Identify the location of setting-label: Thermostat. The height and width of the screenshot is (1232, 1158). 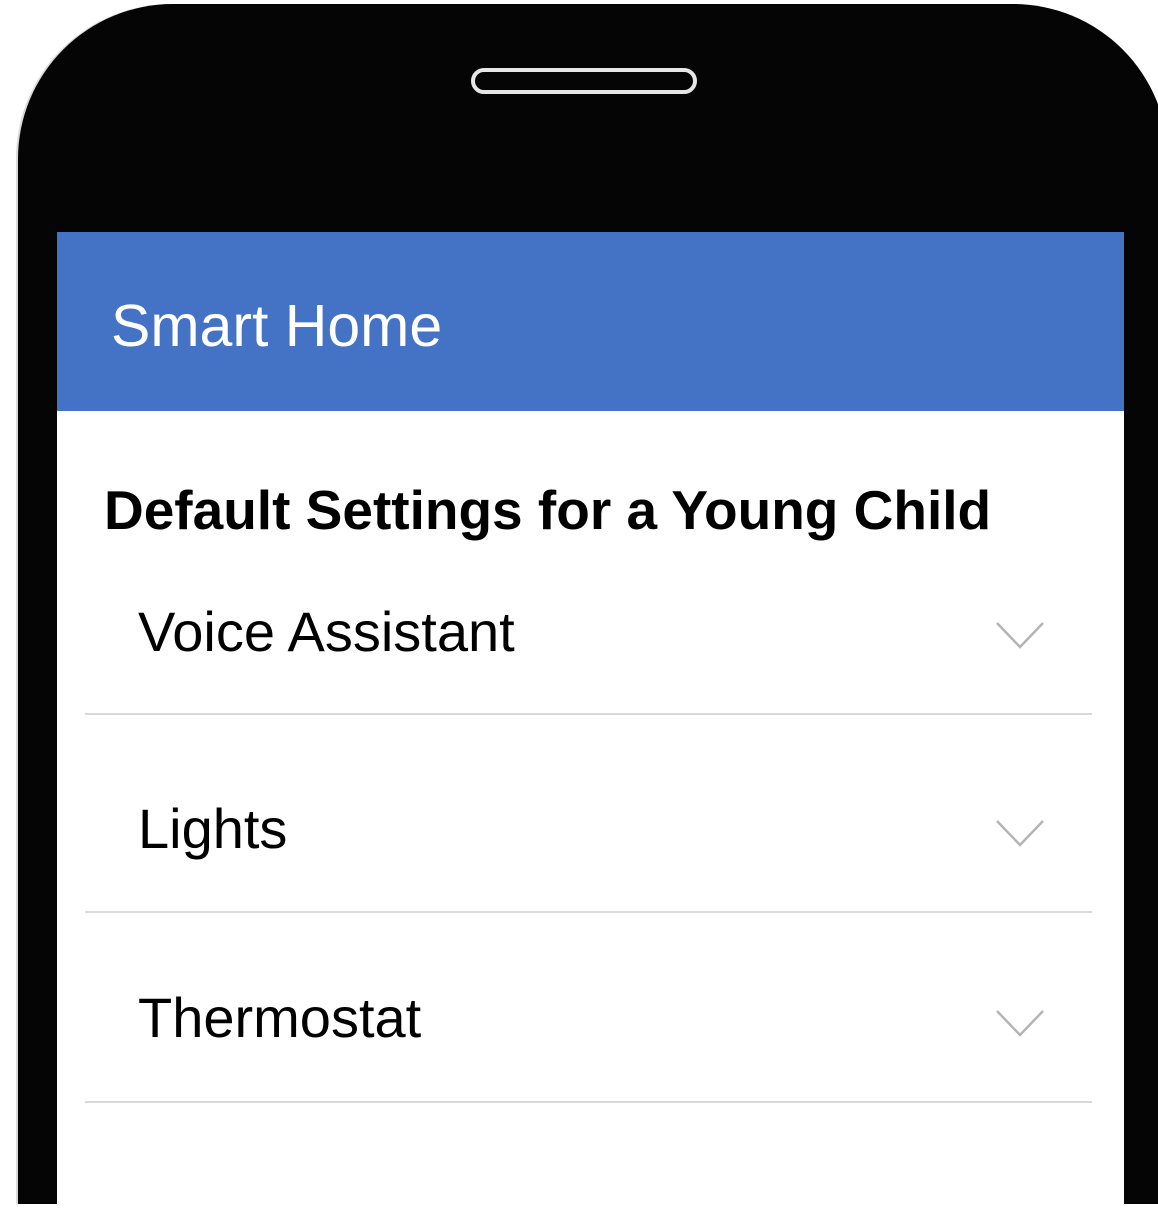
(280, 1017).